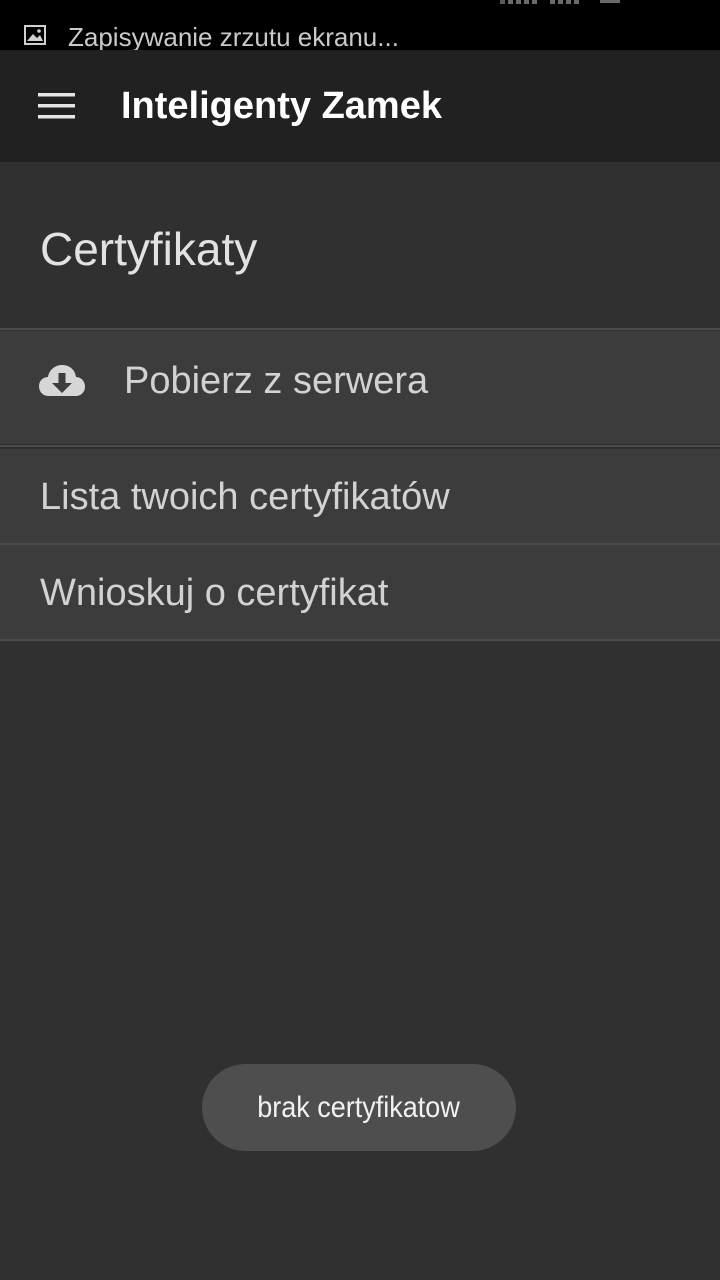 The width and height of the screenshot is (720, 1280). Describe the element at coordinates (214, 593) in the screenshot. I see `menu-item-request-certificate-label: Wnioskuj o certyfikat` at that location.